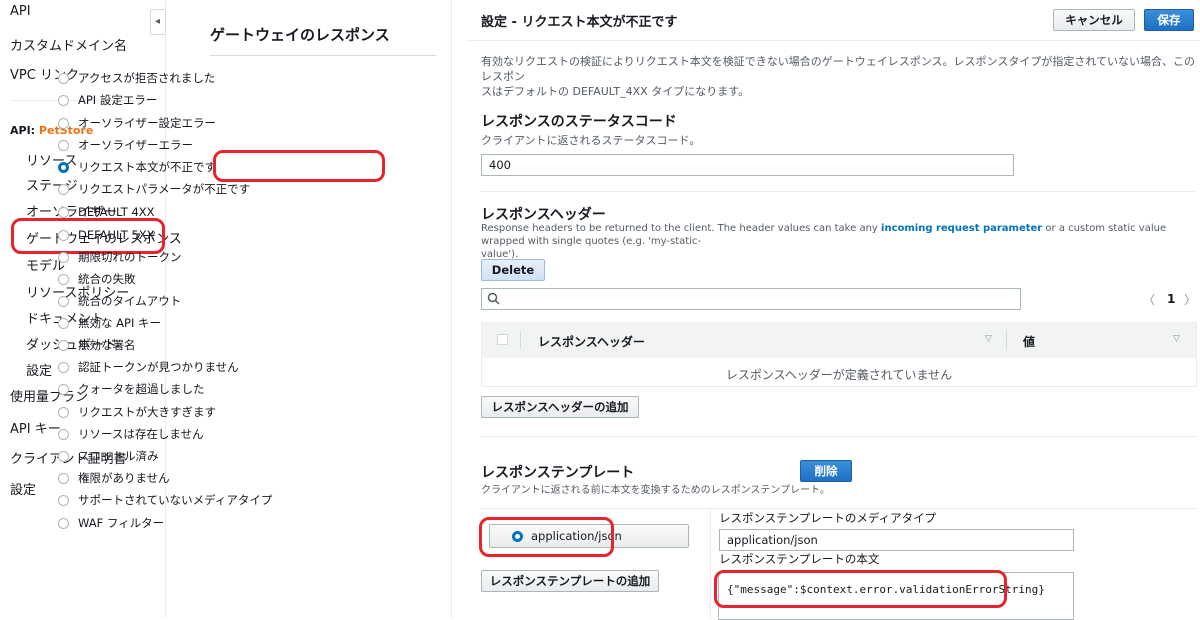  Describe the element at coordinates (107, 345) in the screenshot. I see `response-option-label: 無効な署名` at that location.